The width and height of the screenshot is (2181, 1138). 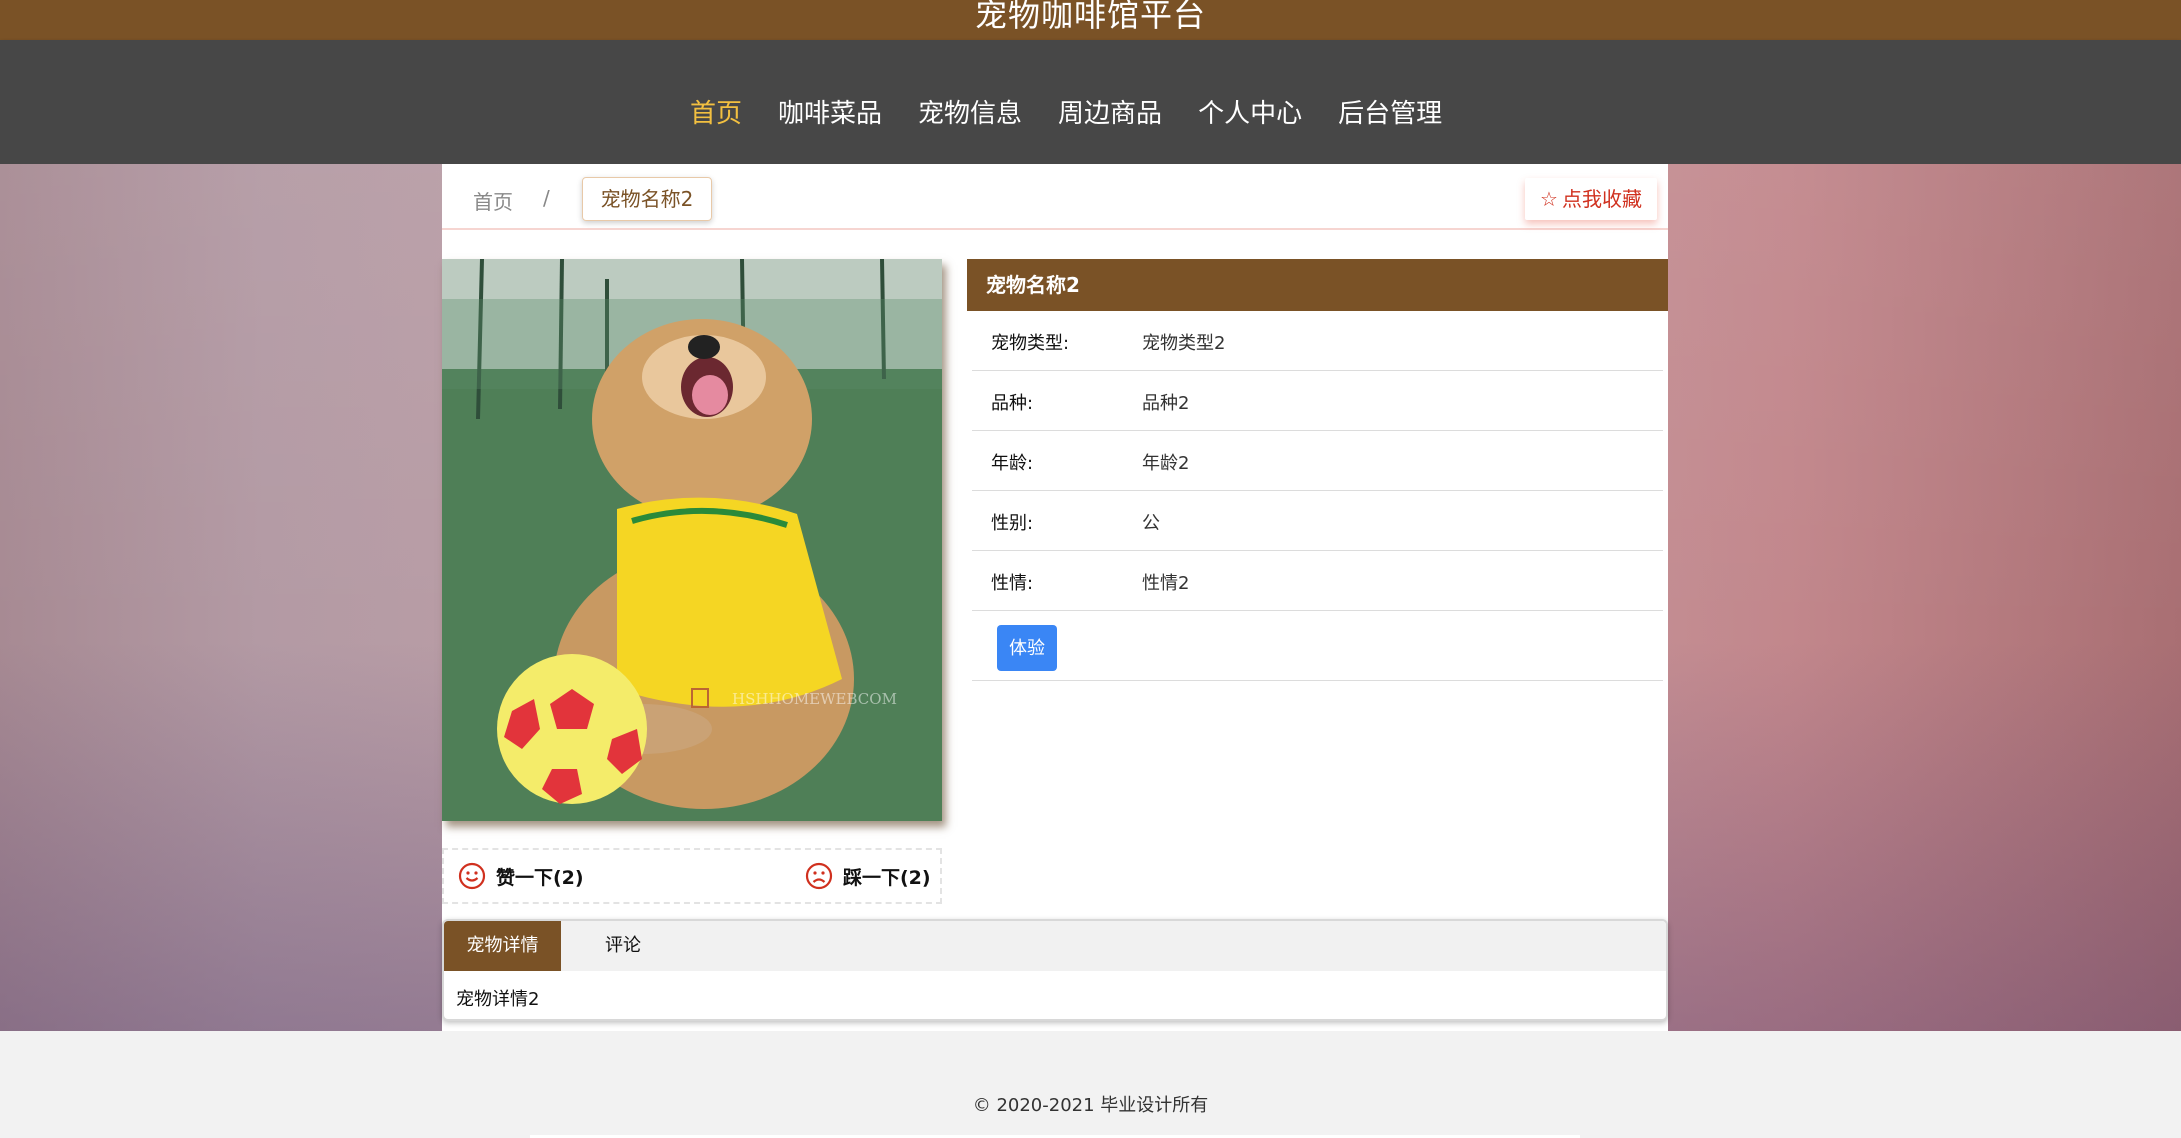 What do you see at coordinates (1317, 401) in the screenshot?
I see `info-row-breed: 品种: 品种2` at bounding box center [1317, 401].